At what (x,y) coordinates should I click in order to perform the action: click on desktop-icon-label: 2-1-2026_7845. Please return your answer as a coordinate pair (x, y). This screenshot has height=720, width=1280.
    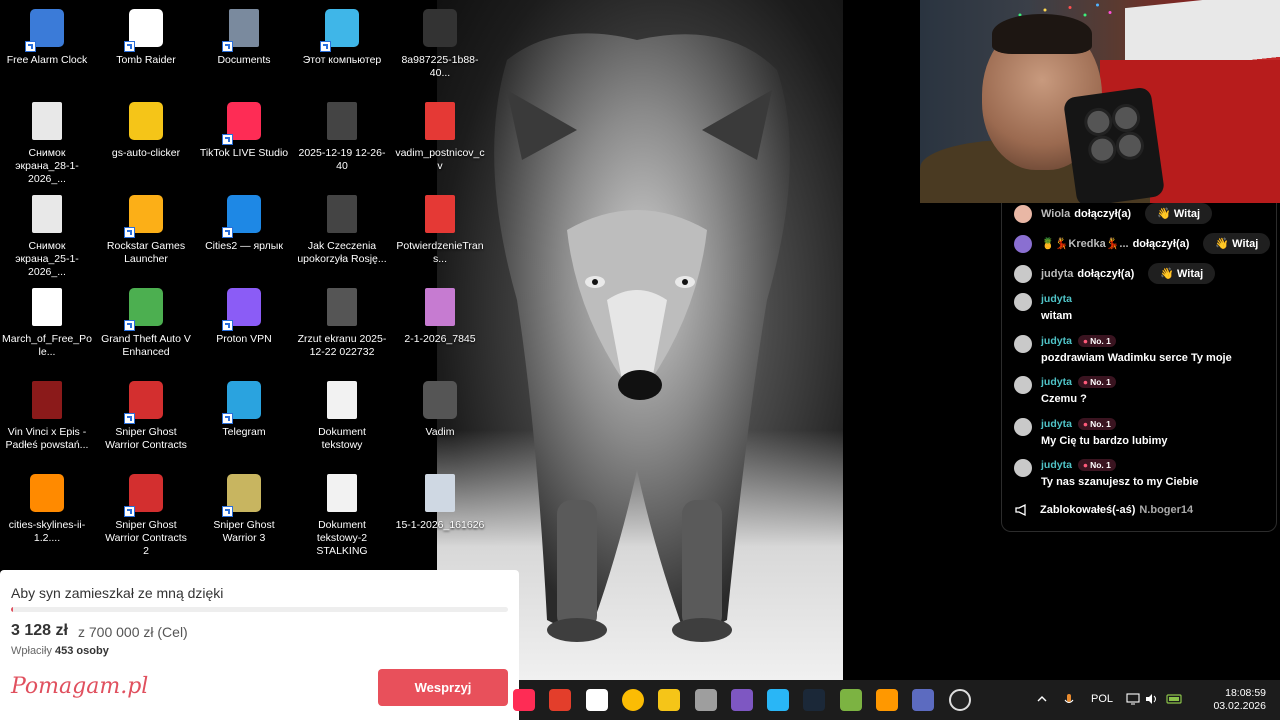
    Looking at the image, I should click on (440, 339).